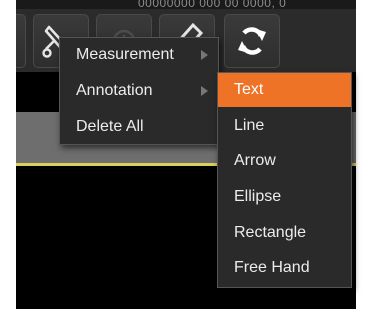 Image resolution: width=372 pixels, height=309 pixels. Describe the element at coordinates (21, 41) in the screenshot. I see `toolbar-partial-button` at that location.